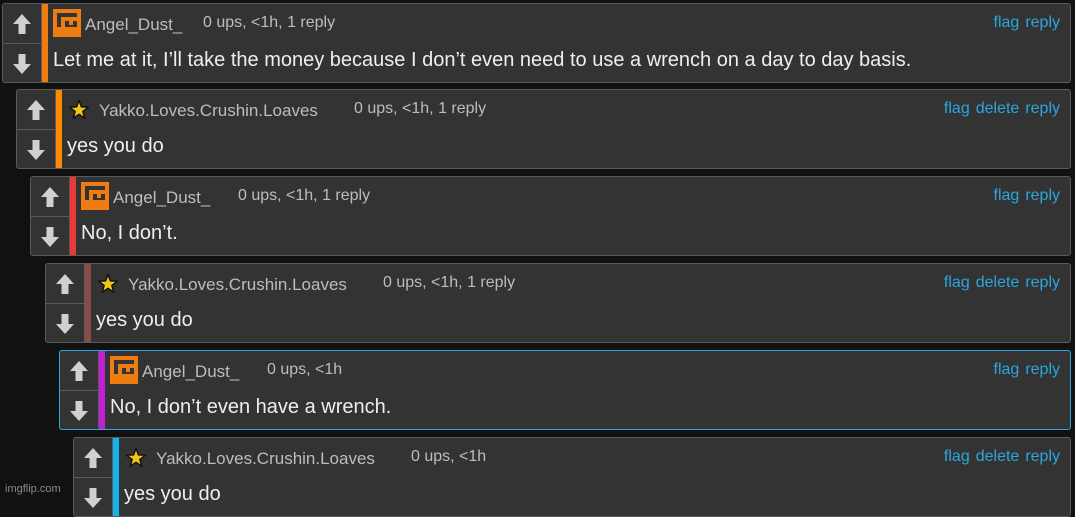  Describe the element at coordinates (129, 233) in the screenshot. I see `comment-text: No, I don’t.` at that location.